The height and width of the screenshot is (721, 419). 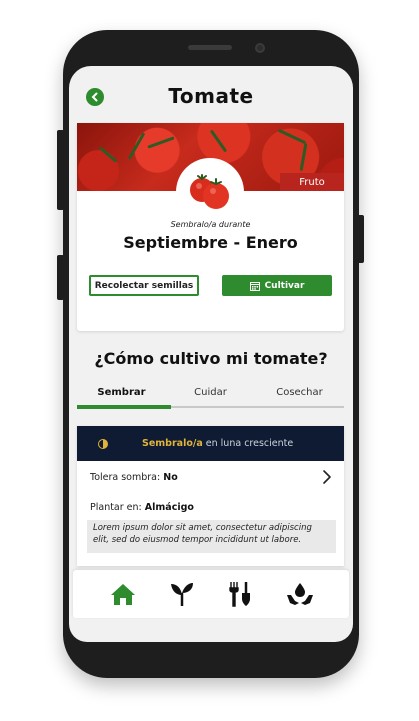 What do you see at coordinates (284, 285) in the screenshot?
I see `cultivate-label: Cultivar` at bounding box center [284, 285].